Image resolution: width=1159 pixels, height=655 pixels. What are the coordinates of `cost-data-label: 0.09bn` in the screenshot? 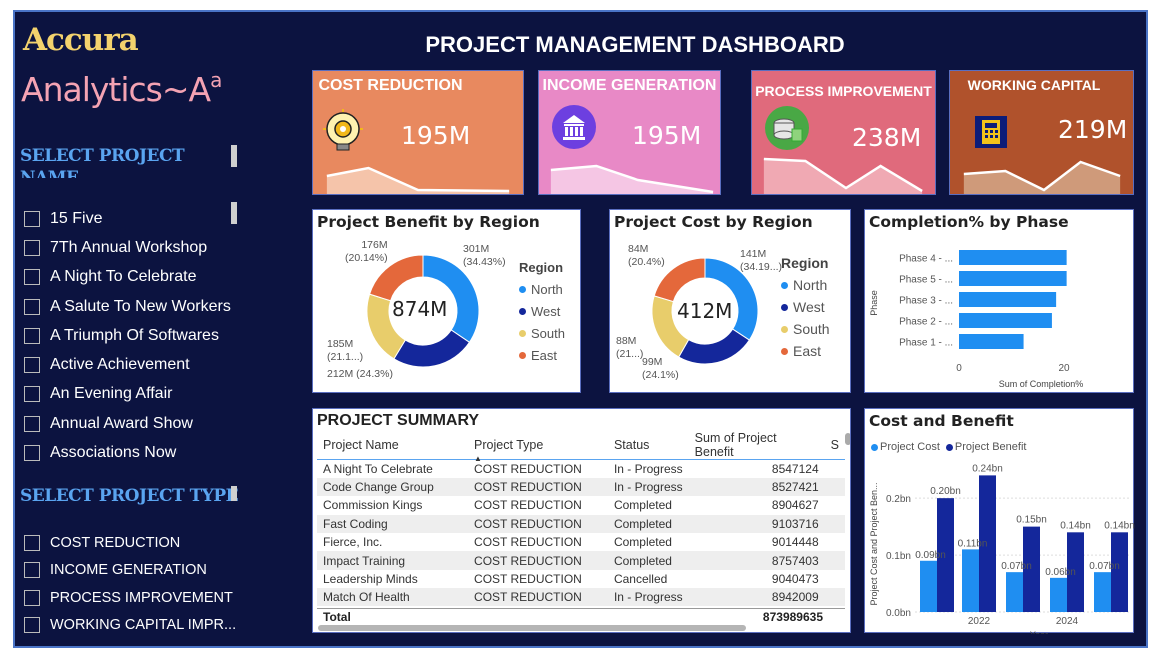 It's located at (930, 555).